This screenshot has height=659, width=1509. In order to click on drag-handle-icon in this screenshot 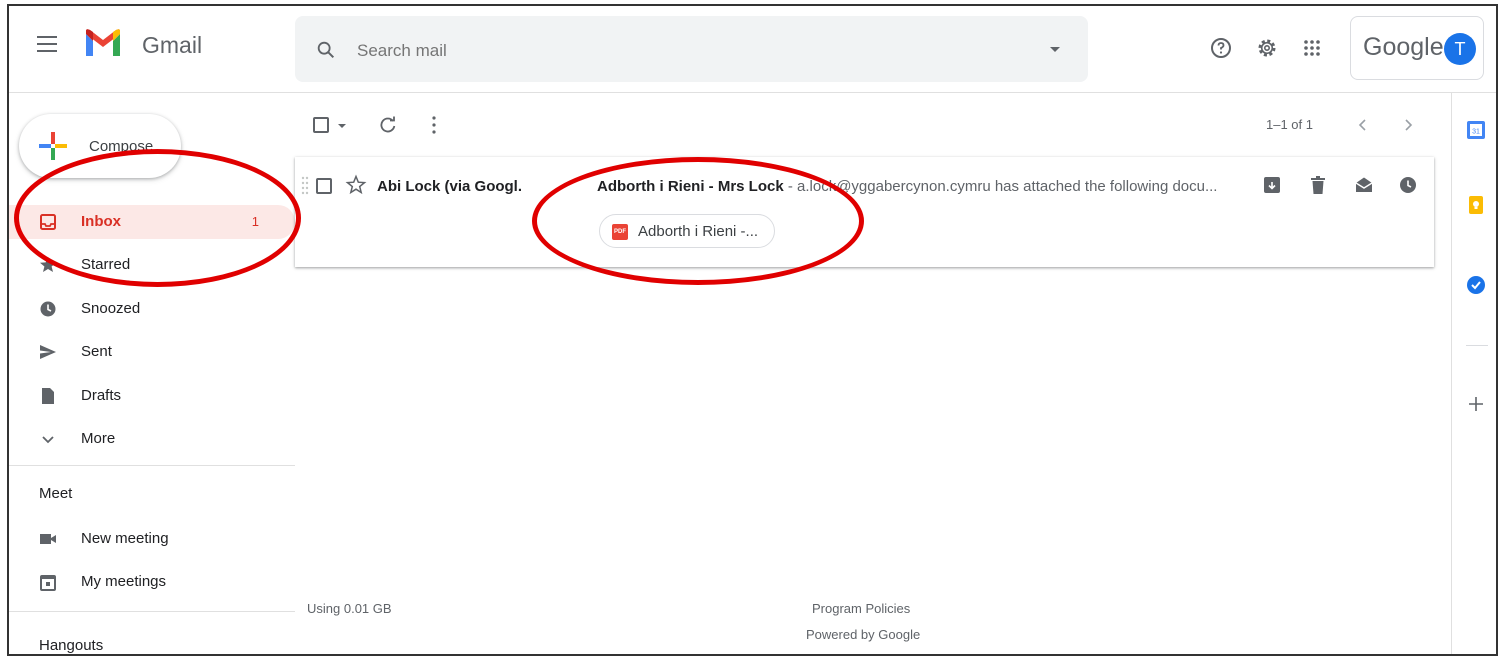, I will do `click(305, 185)`.